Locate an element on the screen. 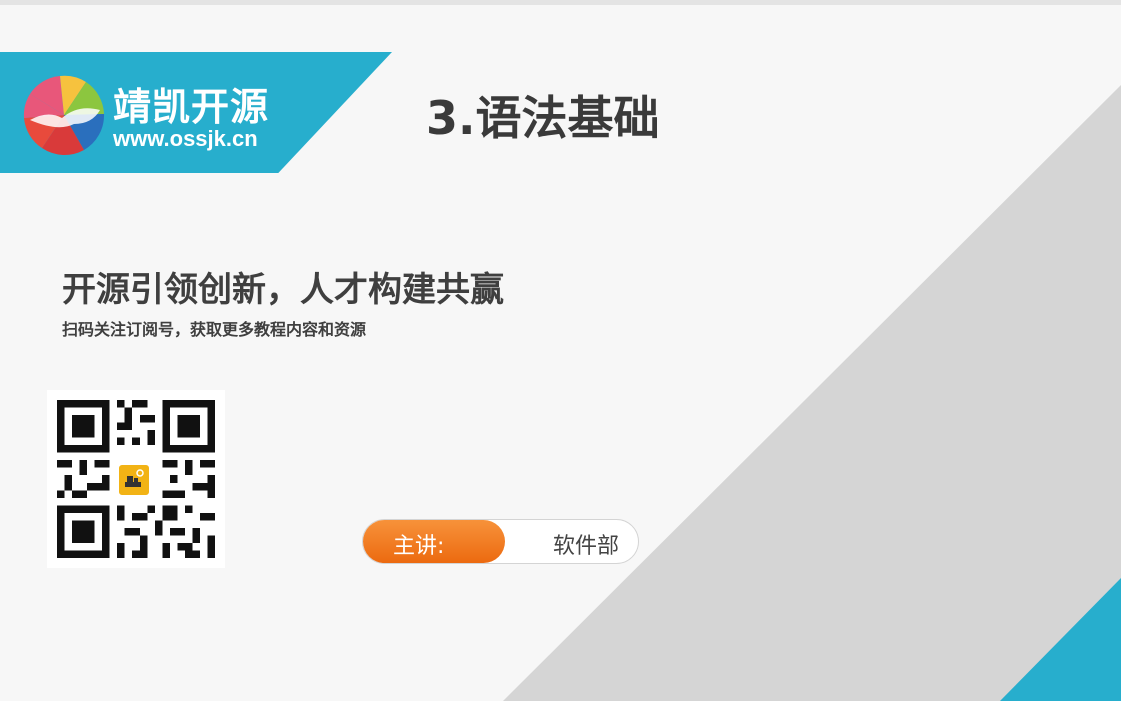 Image resolution: width=1121 pixels, height=701 pixels. slogan: 开源引领创新，人才构建共赢 is located at coordinates (283, 290).